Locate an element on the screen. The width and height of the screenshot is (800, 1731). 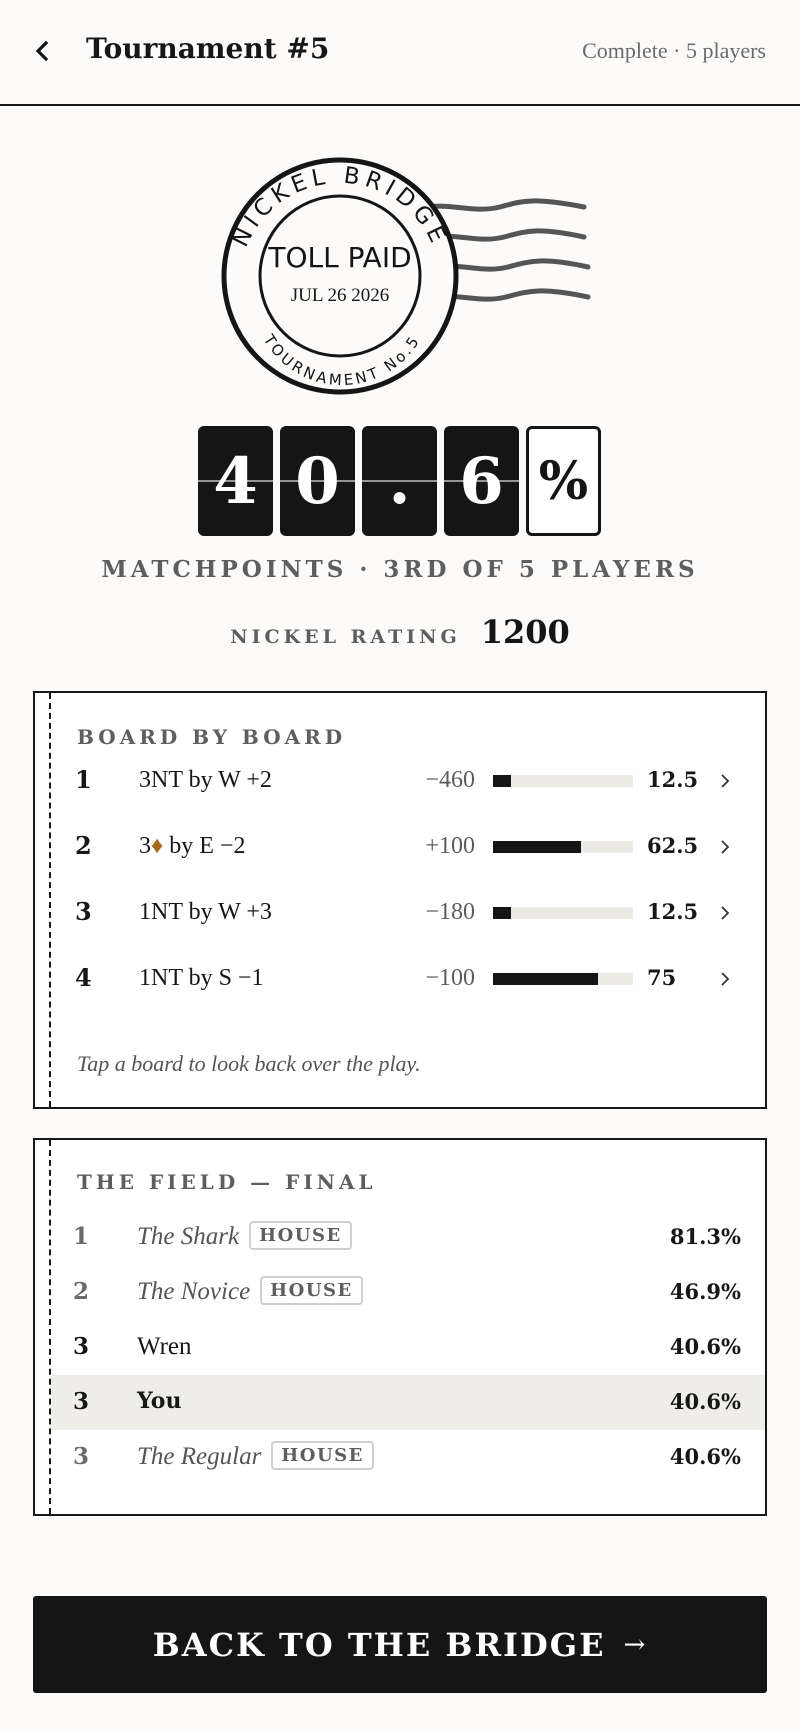
board-row: 2 3♦ by E −2 +100 62.5 is located at coordinates (400, 847).